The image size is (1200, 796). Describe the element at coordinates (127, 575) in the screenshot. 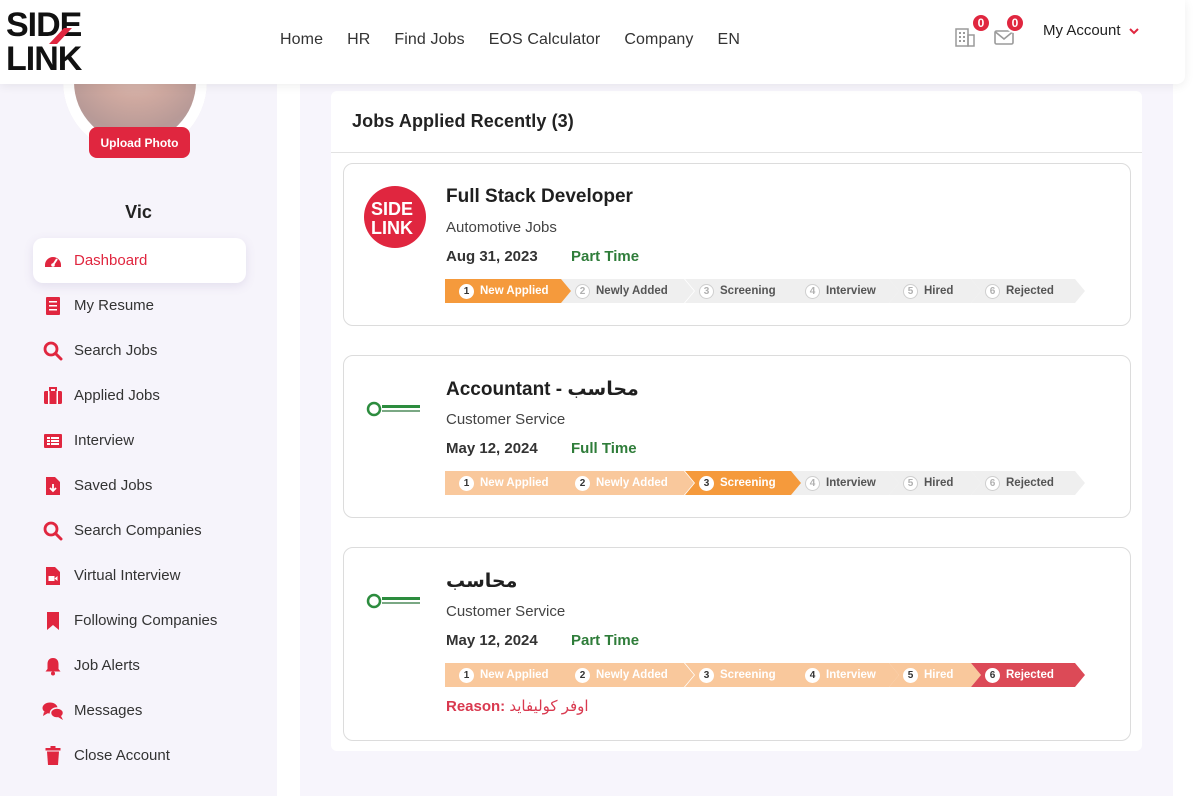

I see `sidebar-item-label: Virtual Interview` at that location.